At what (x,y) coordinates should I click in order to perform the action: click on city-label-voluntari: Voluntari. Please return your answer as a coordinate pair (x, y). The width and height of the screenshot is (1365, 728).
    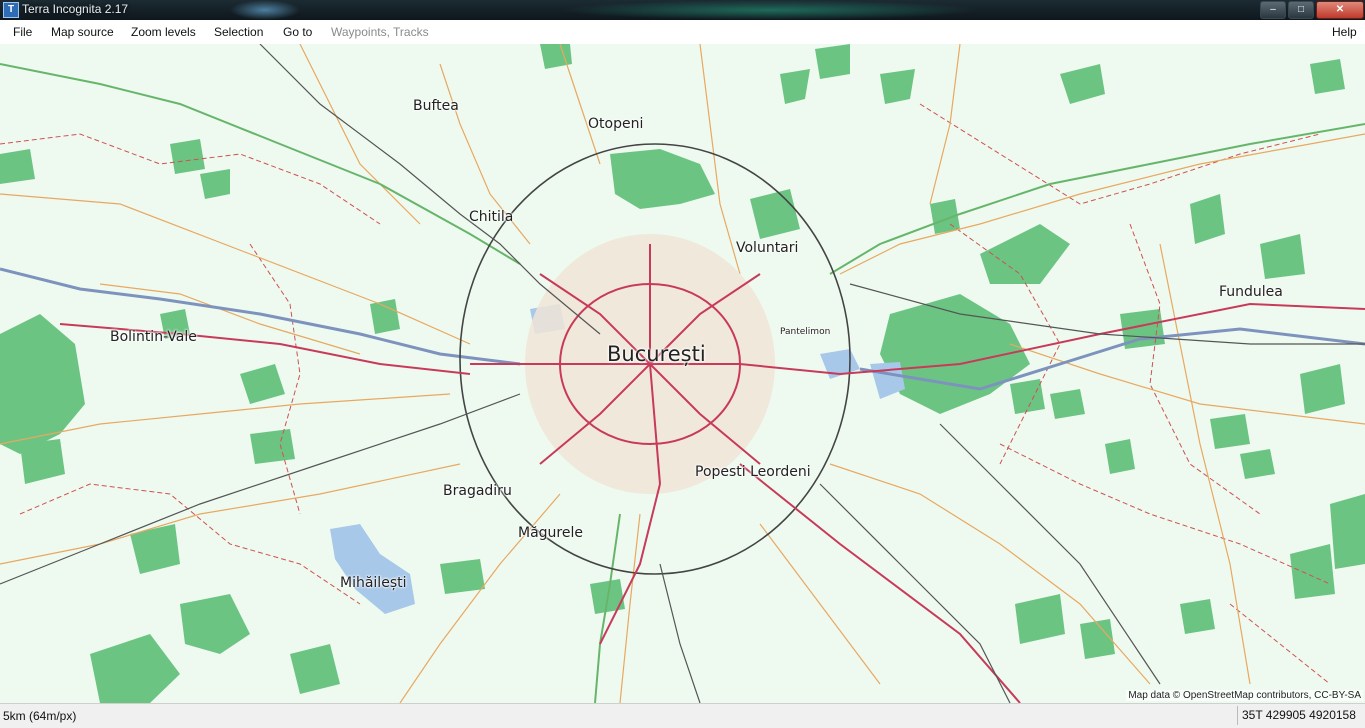
    Looking at the image, I should click on (767, 248).